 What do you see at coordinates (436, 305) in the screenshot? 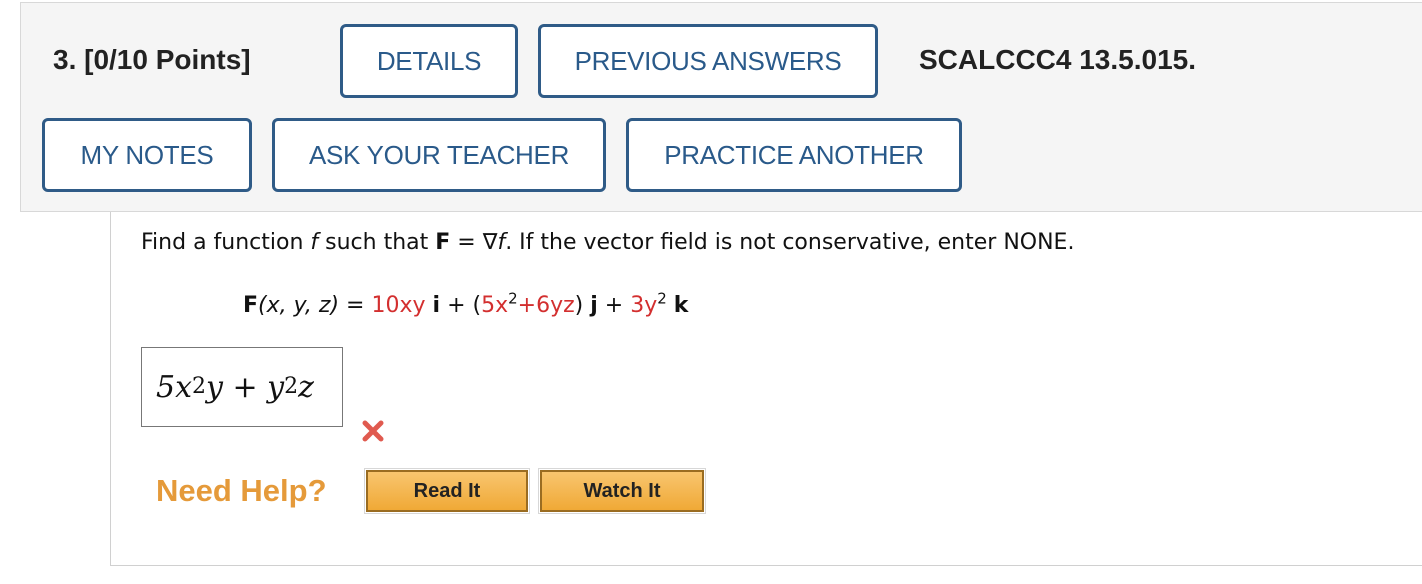
I see `unit-vector-i: i` at bounding box center [436, 305].